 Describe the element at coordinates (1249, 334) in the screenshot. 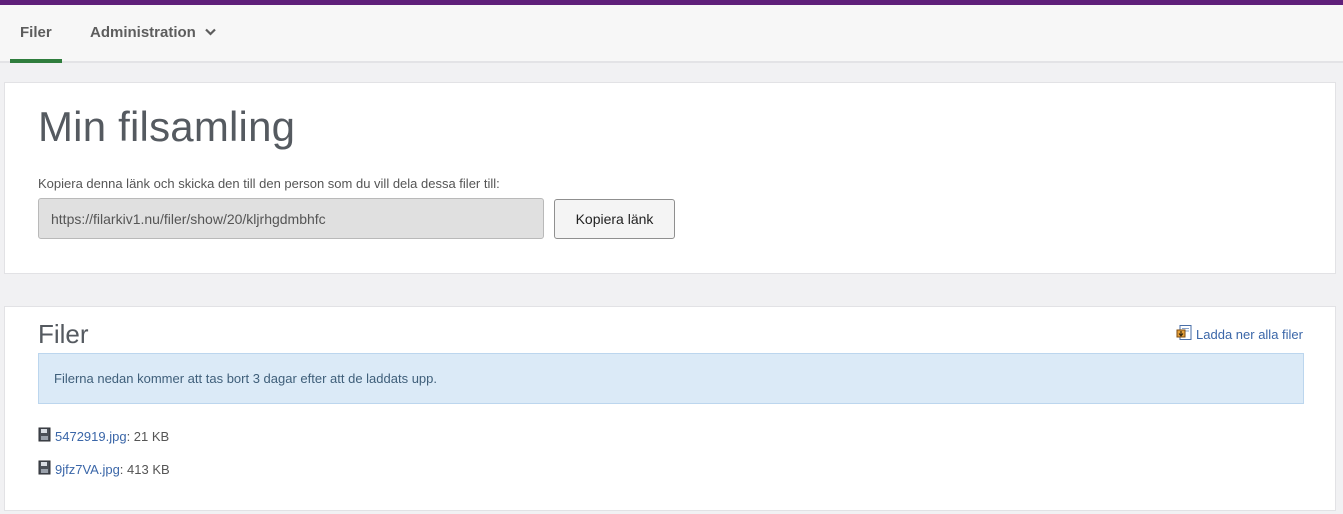

I see `download-all-label: Ladda ner alla filer` at that location.